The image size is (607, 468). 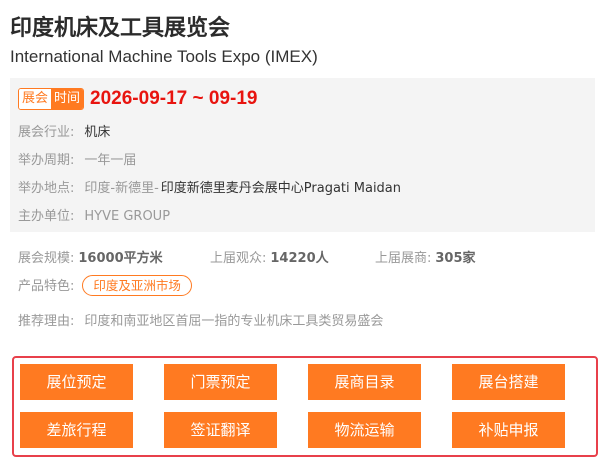 I want to click on recommend-row: 推荐理由: 印度和南亚地区首屈一指的专业机床工具类贸易盛会, so click(x=200, y=319).